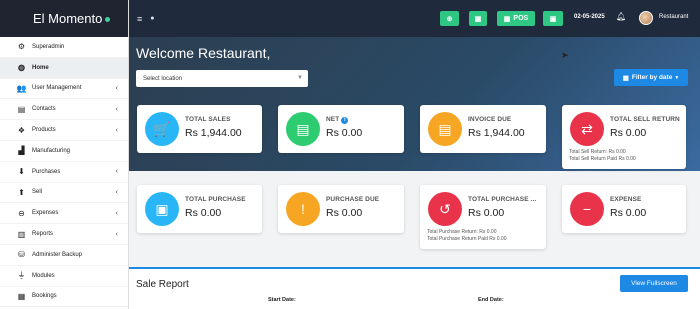  What do you see at coordinates (64, 68) in the screenshot?
I see `sidebar-item-home: ◍ Home` at bounding box center [64, 68].